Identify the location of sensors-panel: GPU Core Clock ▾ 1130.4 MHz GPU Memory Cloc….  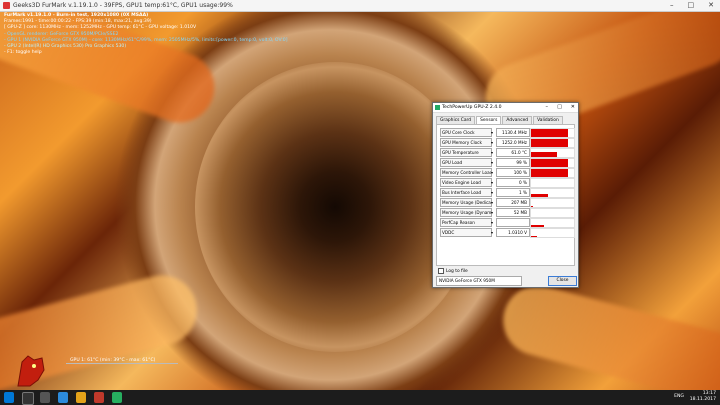
(505, 195).